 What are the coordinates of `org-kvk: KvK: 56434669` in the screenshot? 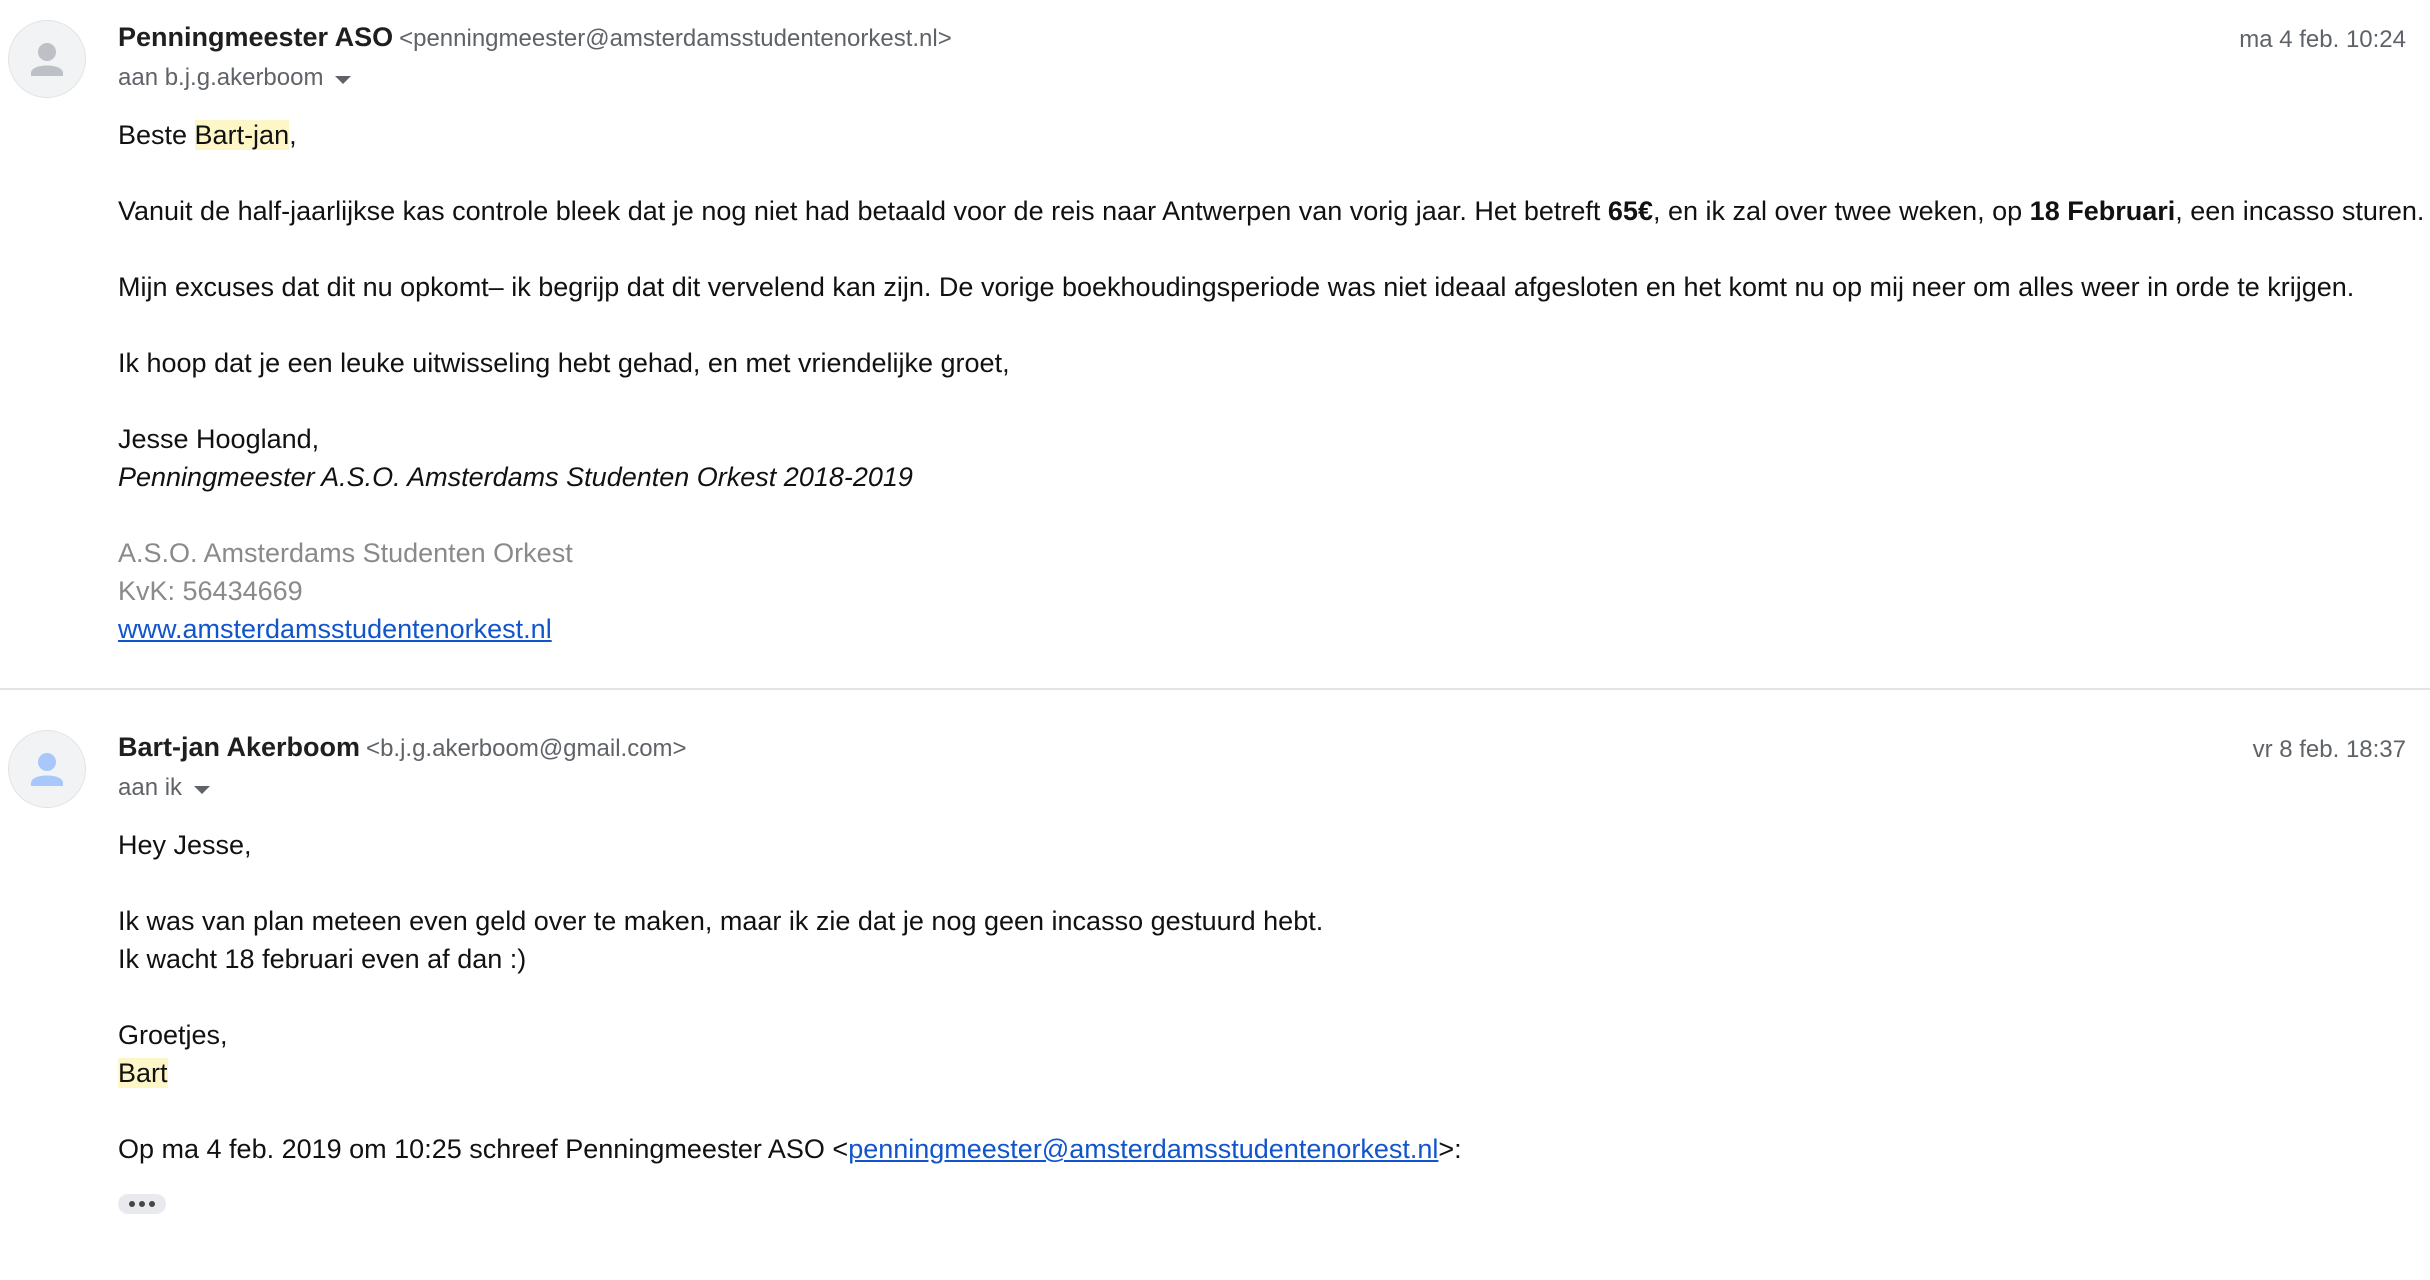 It's located at (210, 591).